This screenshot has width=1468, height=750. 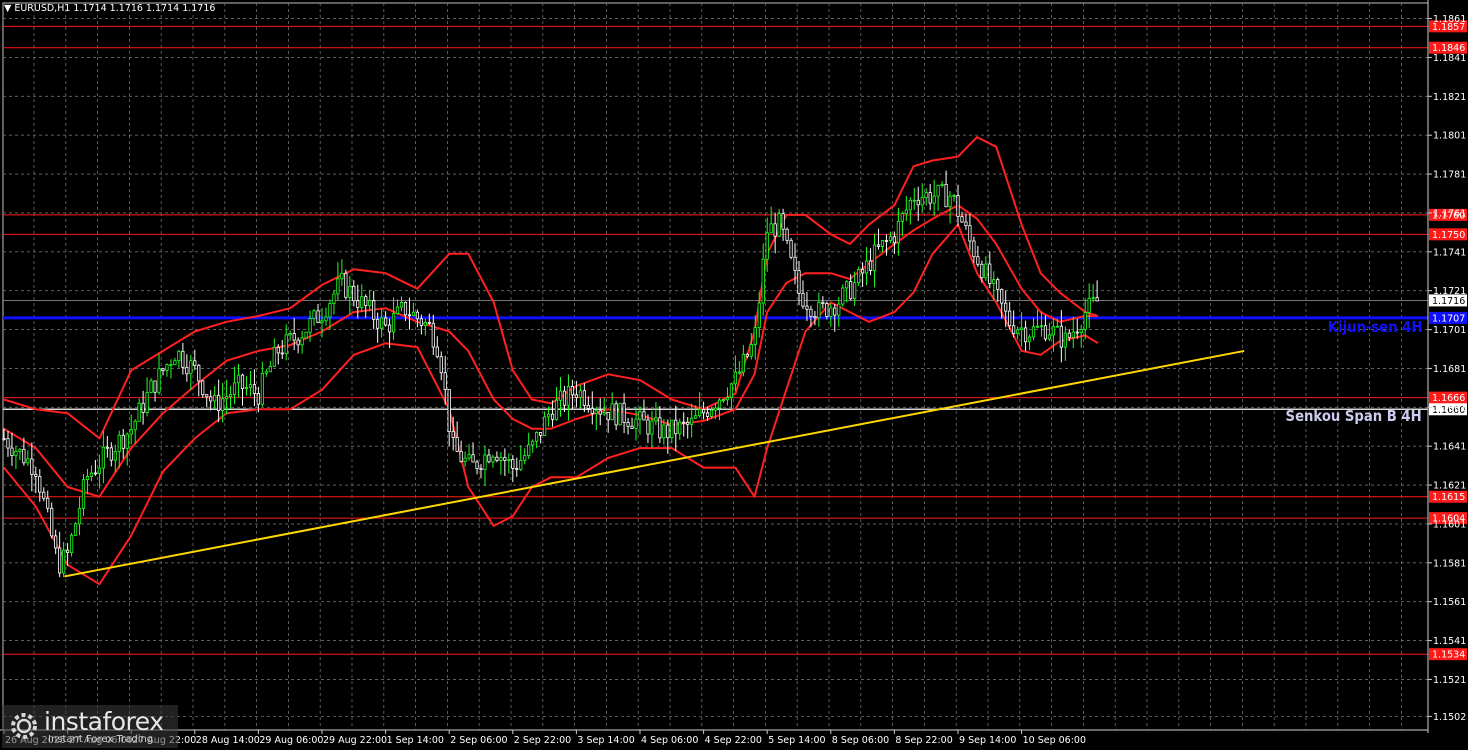 I want to click on y-tick-label: 1.1701, so click(x=1449, y=330).